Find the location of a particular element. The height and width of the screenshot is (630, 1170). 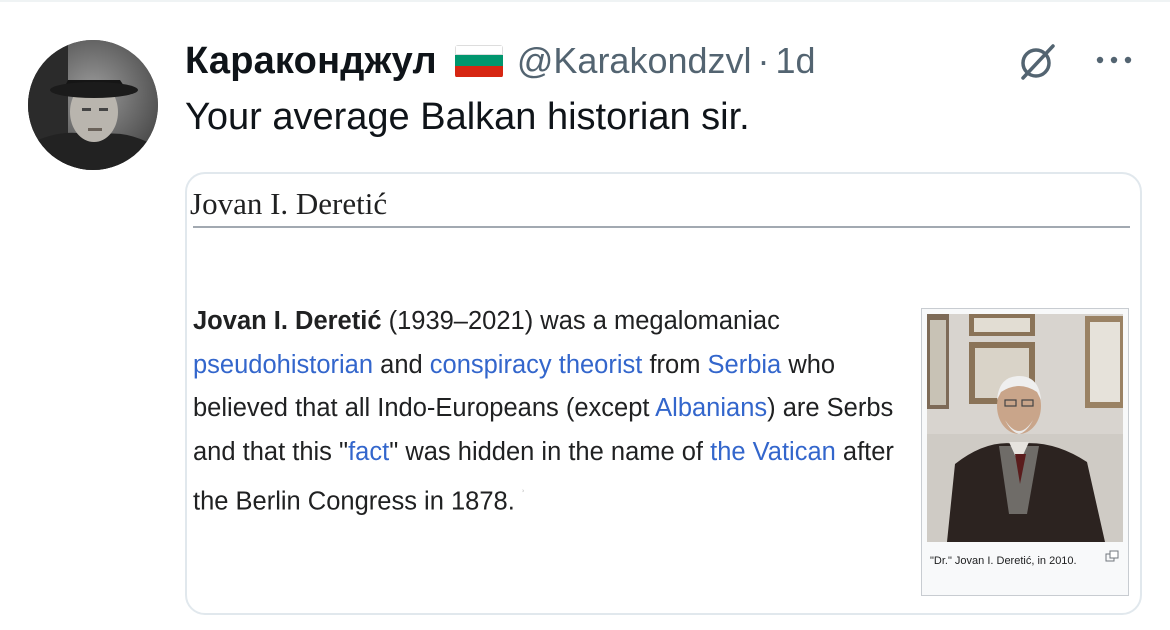

reference-mark: ʾ is located at coordinates (523, 495).